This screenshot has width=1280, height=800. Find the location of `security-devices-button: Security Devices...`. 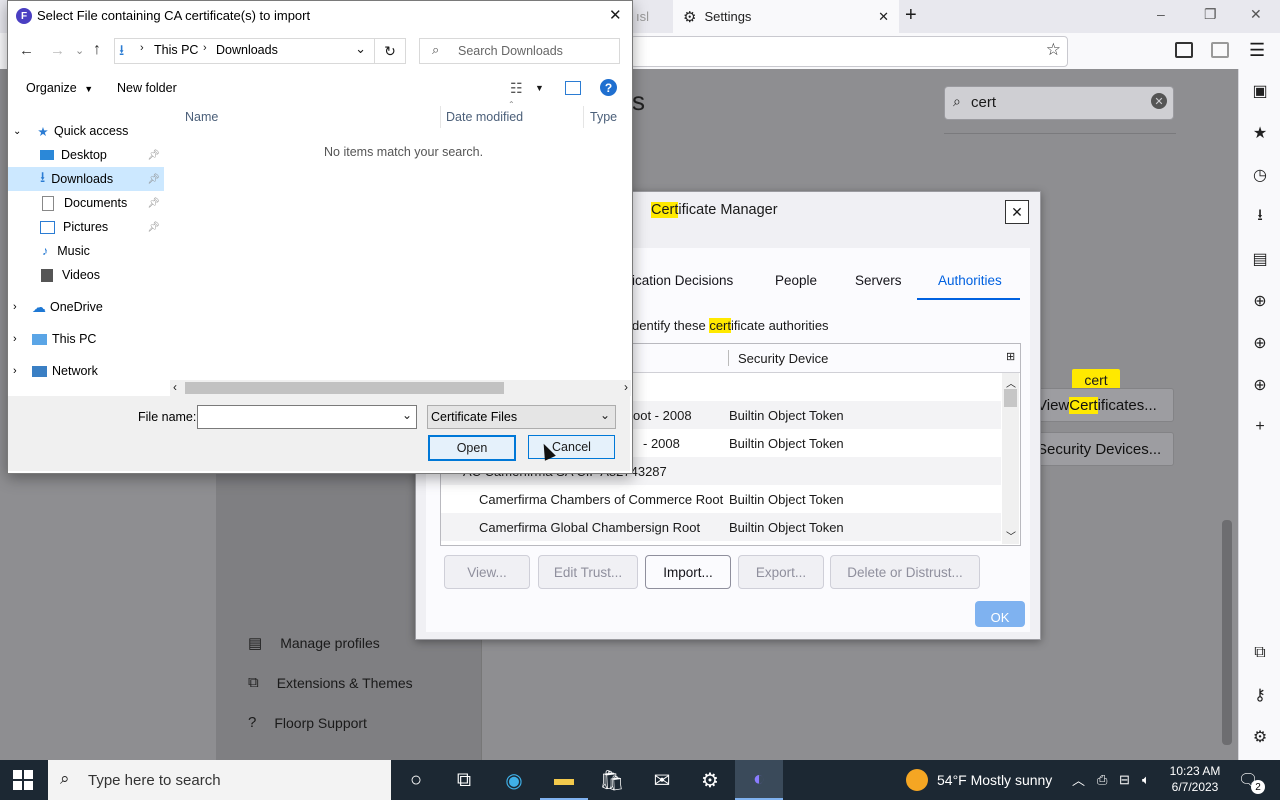

security-devices-button: Security Devices... is located at coordinates (1102, 449).